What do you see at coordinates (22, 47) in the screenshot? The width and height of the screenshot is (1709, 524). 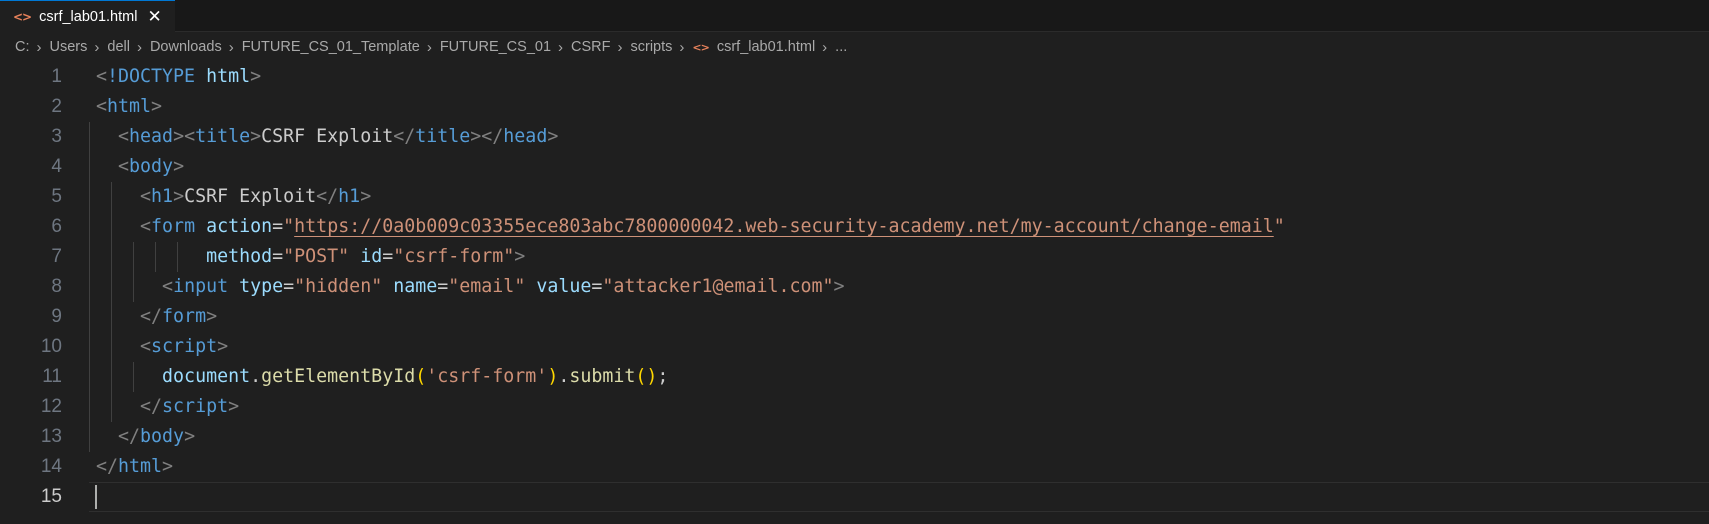 I see `breadcrumb-item-drive: C:` at bounding box center [22, 47].